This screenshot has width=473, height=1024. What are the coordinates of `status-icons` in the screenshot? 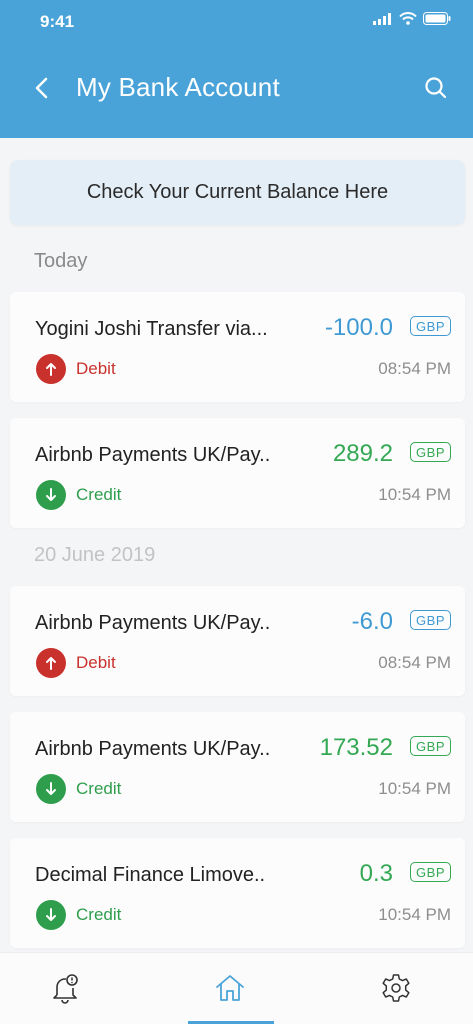 It's located at (412, 18).